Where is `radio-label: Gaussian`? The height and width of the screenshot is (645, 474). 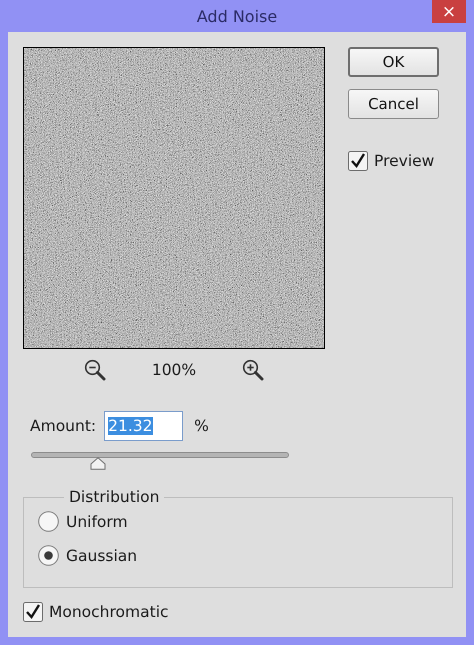 radio-label: Gaussian is located at coordinates (102, 555).